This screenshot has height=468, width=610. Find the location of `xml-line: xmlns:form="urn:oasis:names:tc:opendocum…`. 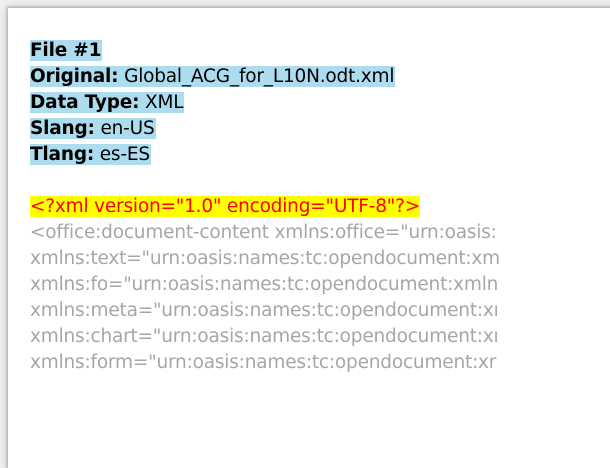

xml-line: xmlns:form="urn:oasis:names:tc:opendocum… is located at coordinates (263, 362).